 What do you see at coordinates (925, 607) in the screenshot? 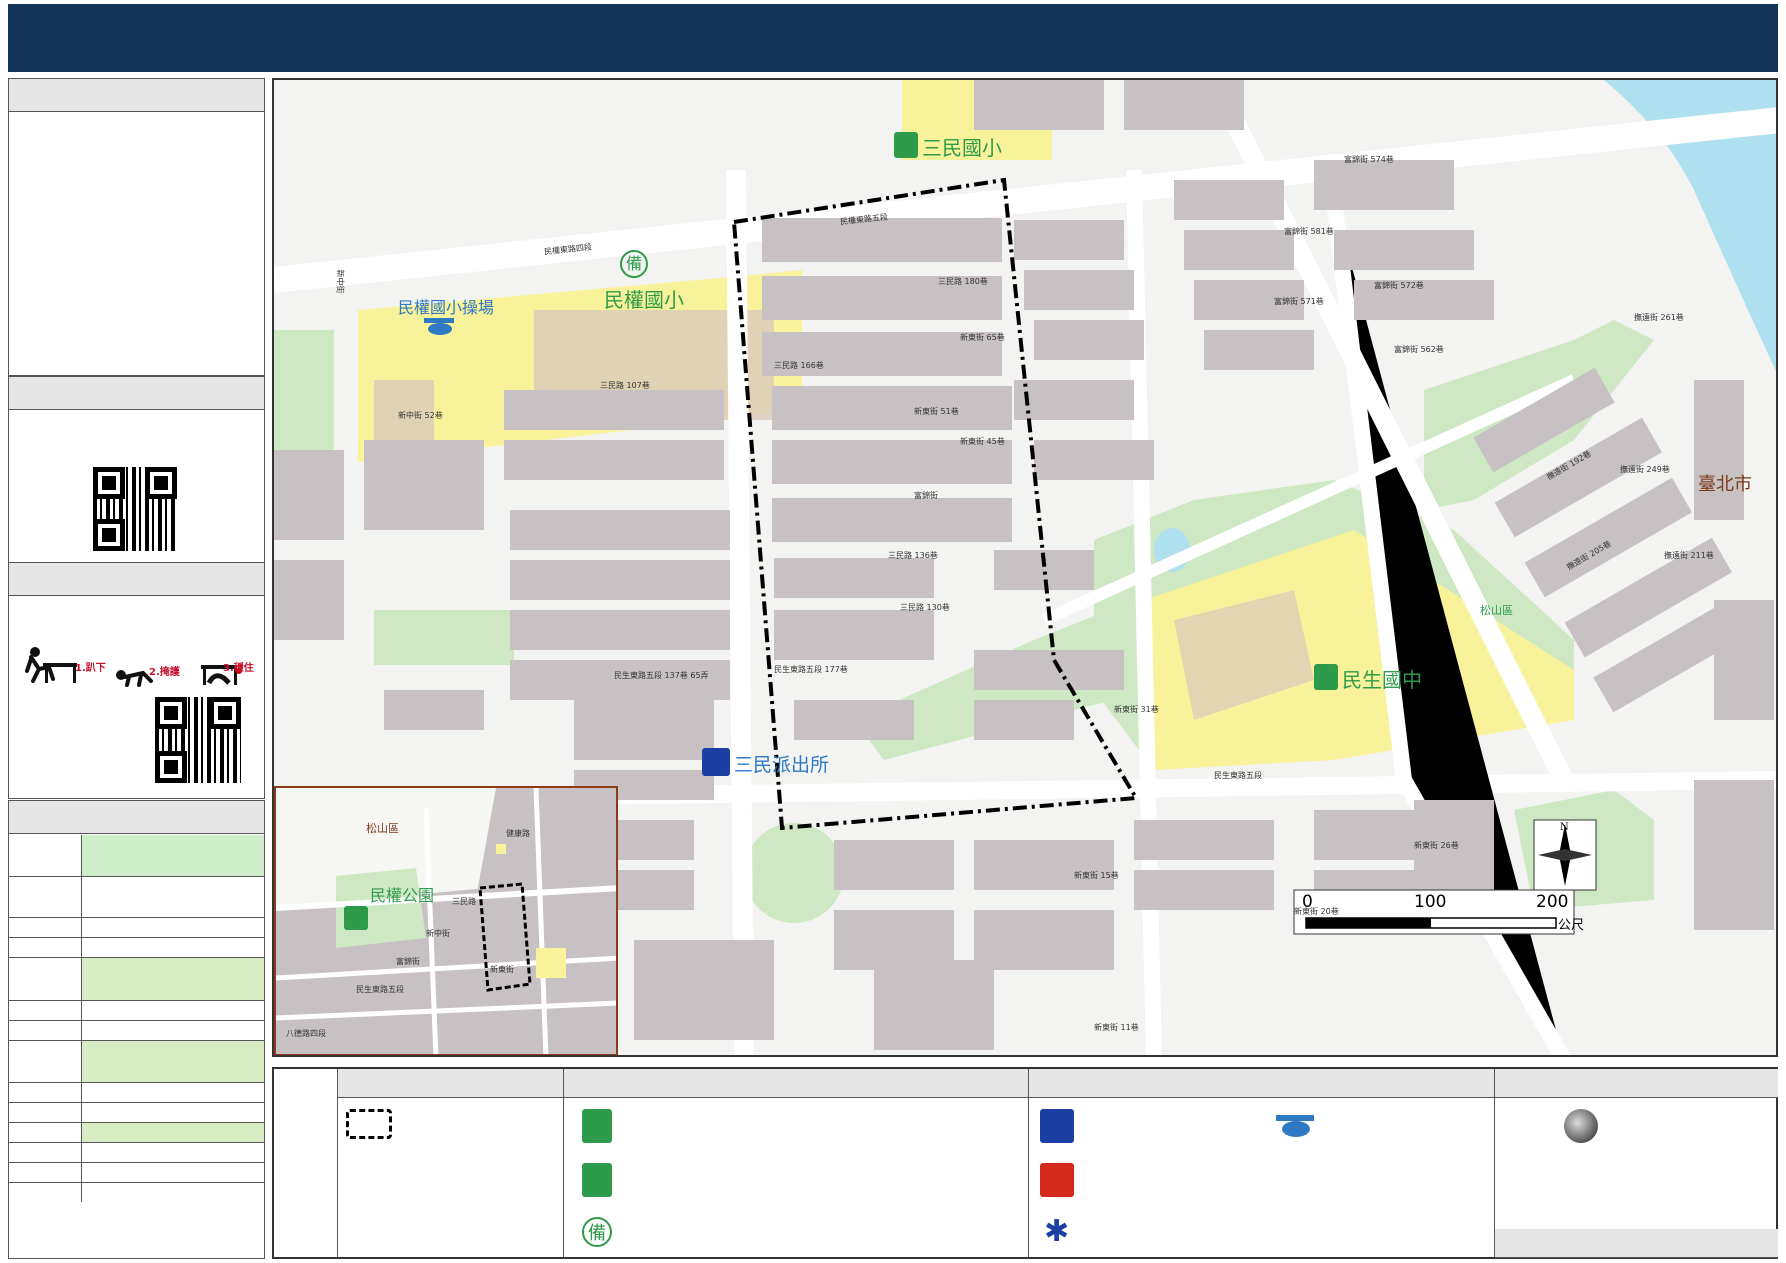
I see `street-label: 三民路 130巷` at bounding box center [925, 607].